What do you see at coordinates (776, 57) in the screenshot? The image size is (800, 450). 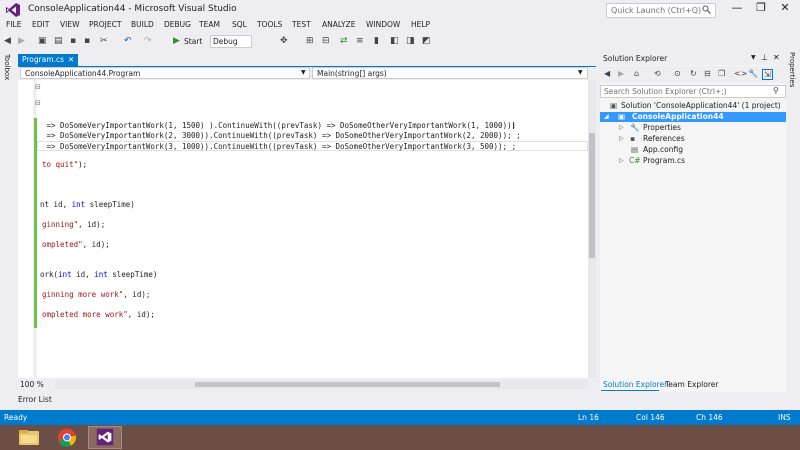 I see `close-icon: ✕` at bounding box center [776, 57].